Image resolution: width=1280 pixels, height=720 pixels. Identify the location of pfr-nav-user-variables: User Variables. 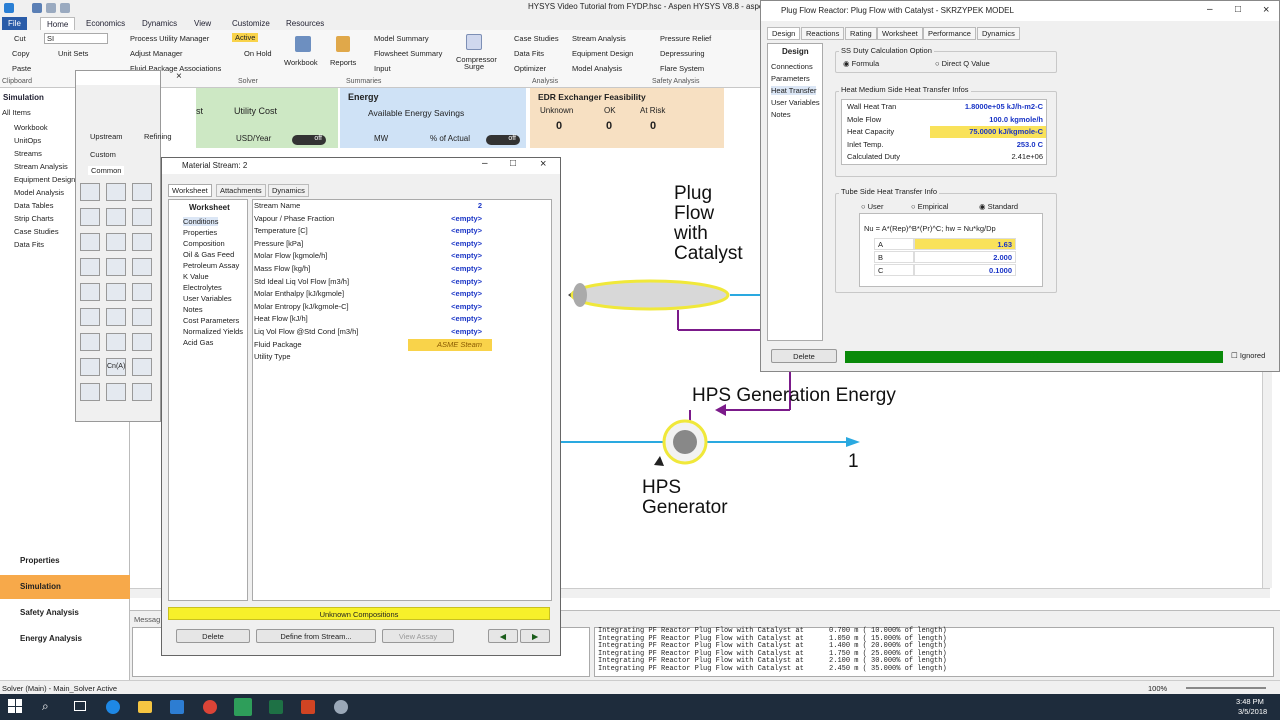
(795, 102).